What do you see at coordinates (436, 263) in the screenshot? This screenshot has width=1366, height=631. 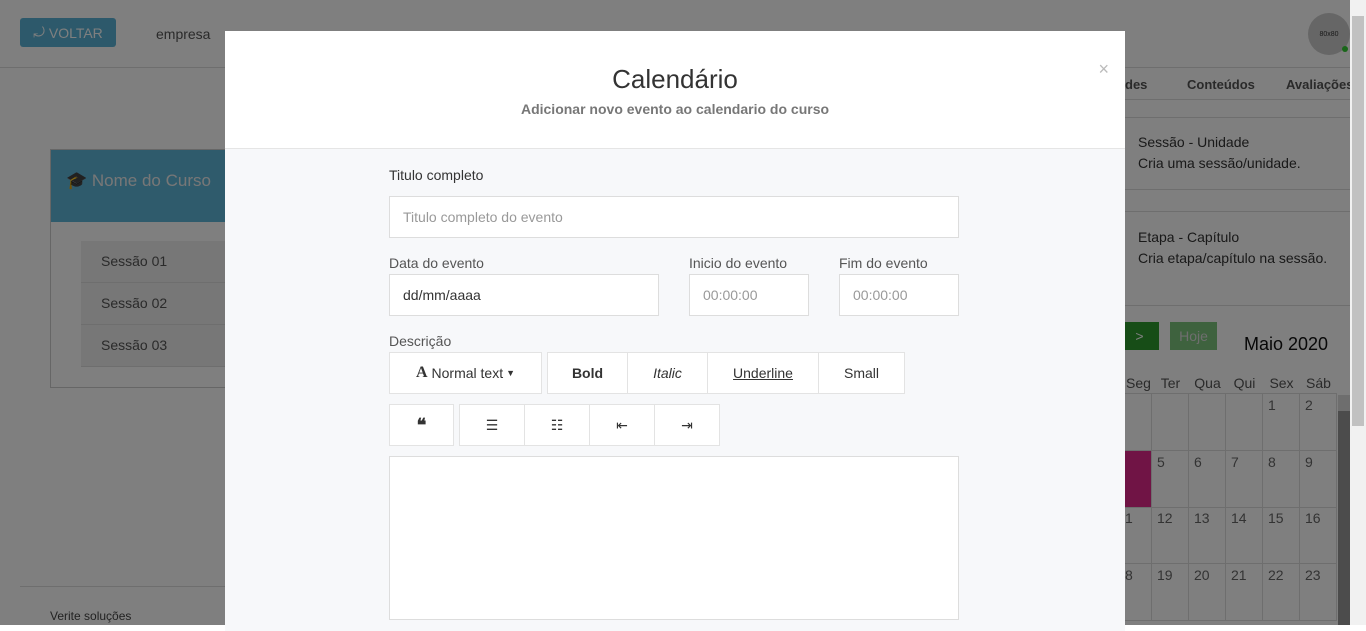 I see `date-label: Data do evento` at bounding box center [436, 263].